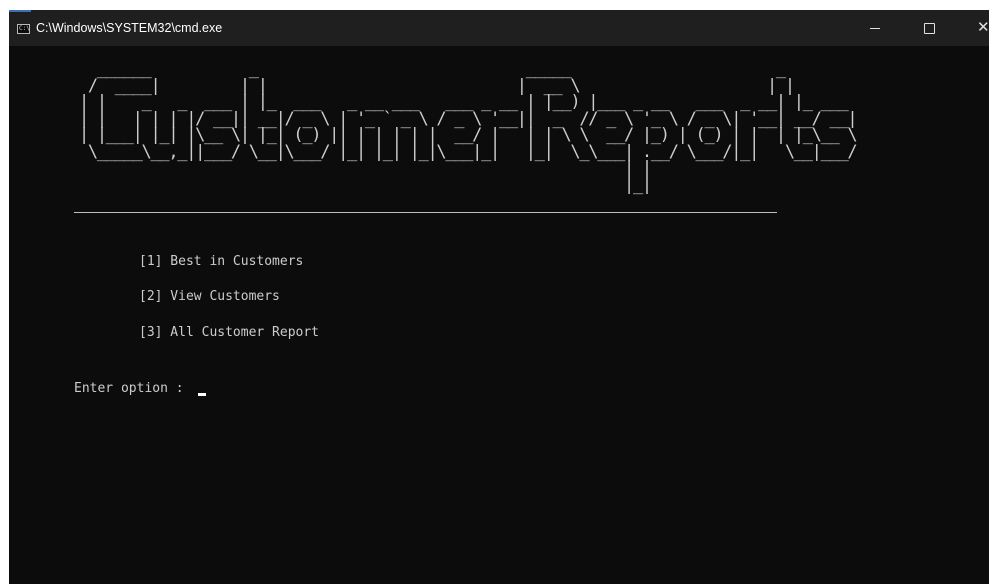  I want to click on text-cursor, so click(202, 394).